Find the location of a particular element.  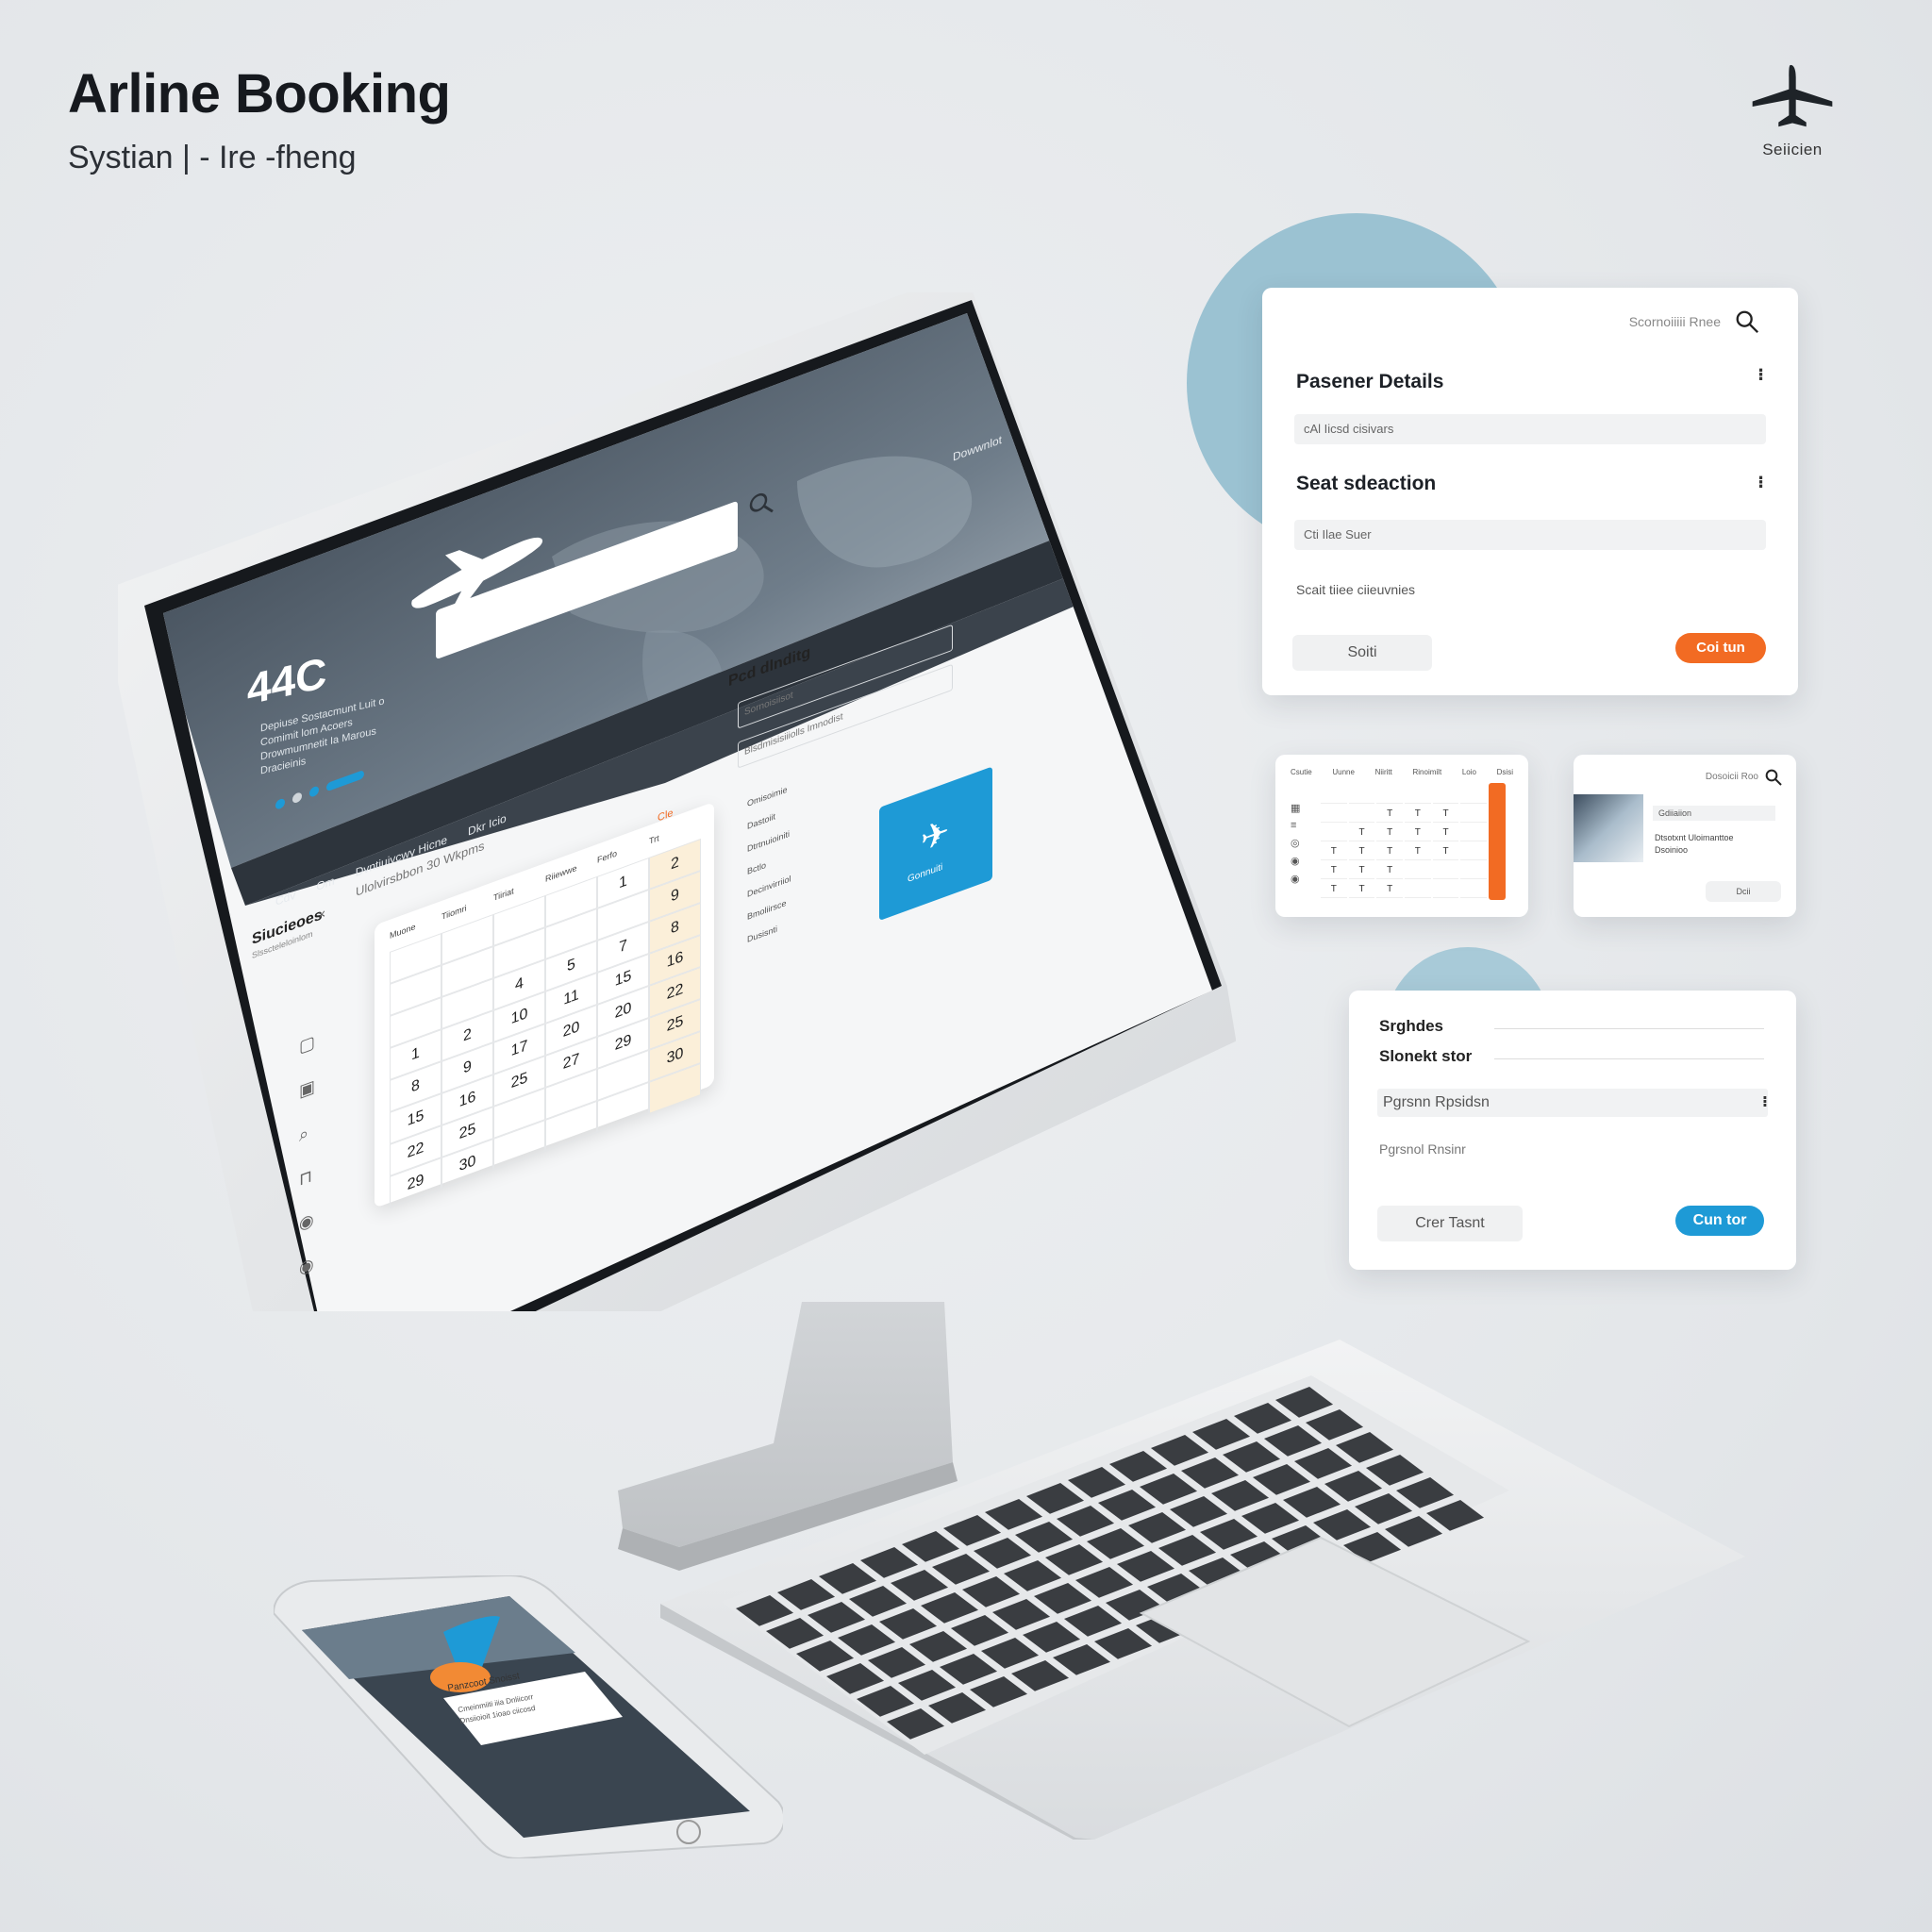

feature-tile: ✈ Gonnuiti is located at coordinates (936, 844).